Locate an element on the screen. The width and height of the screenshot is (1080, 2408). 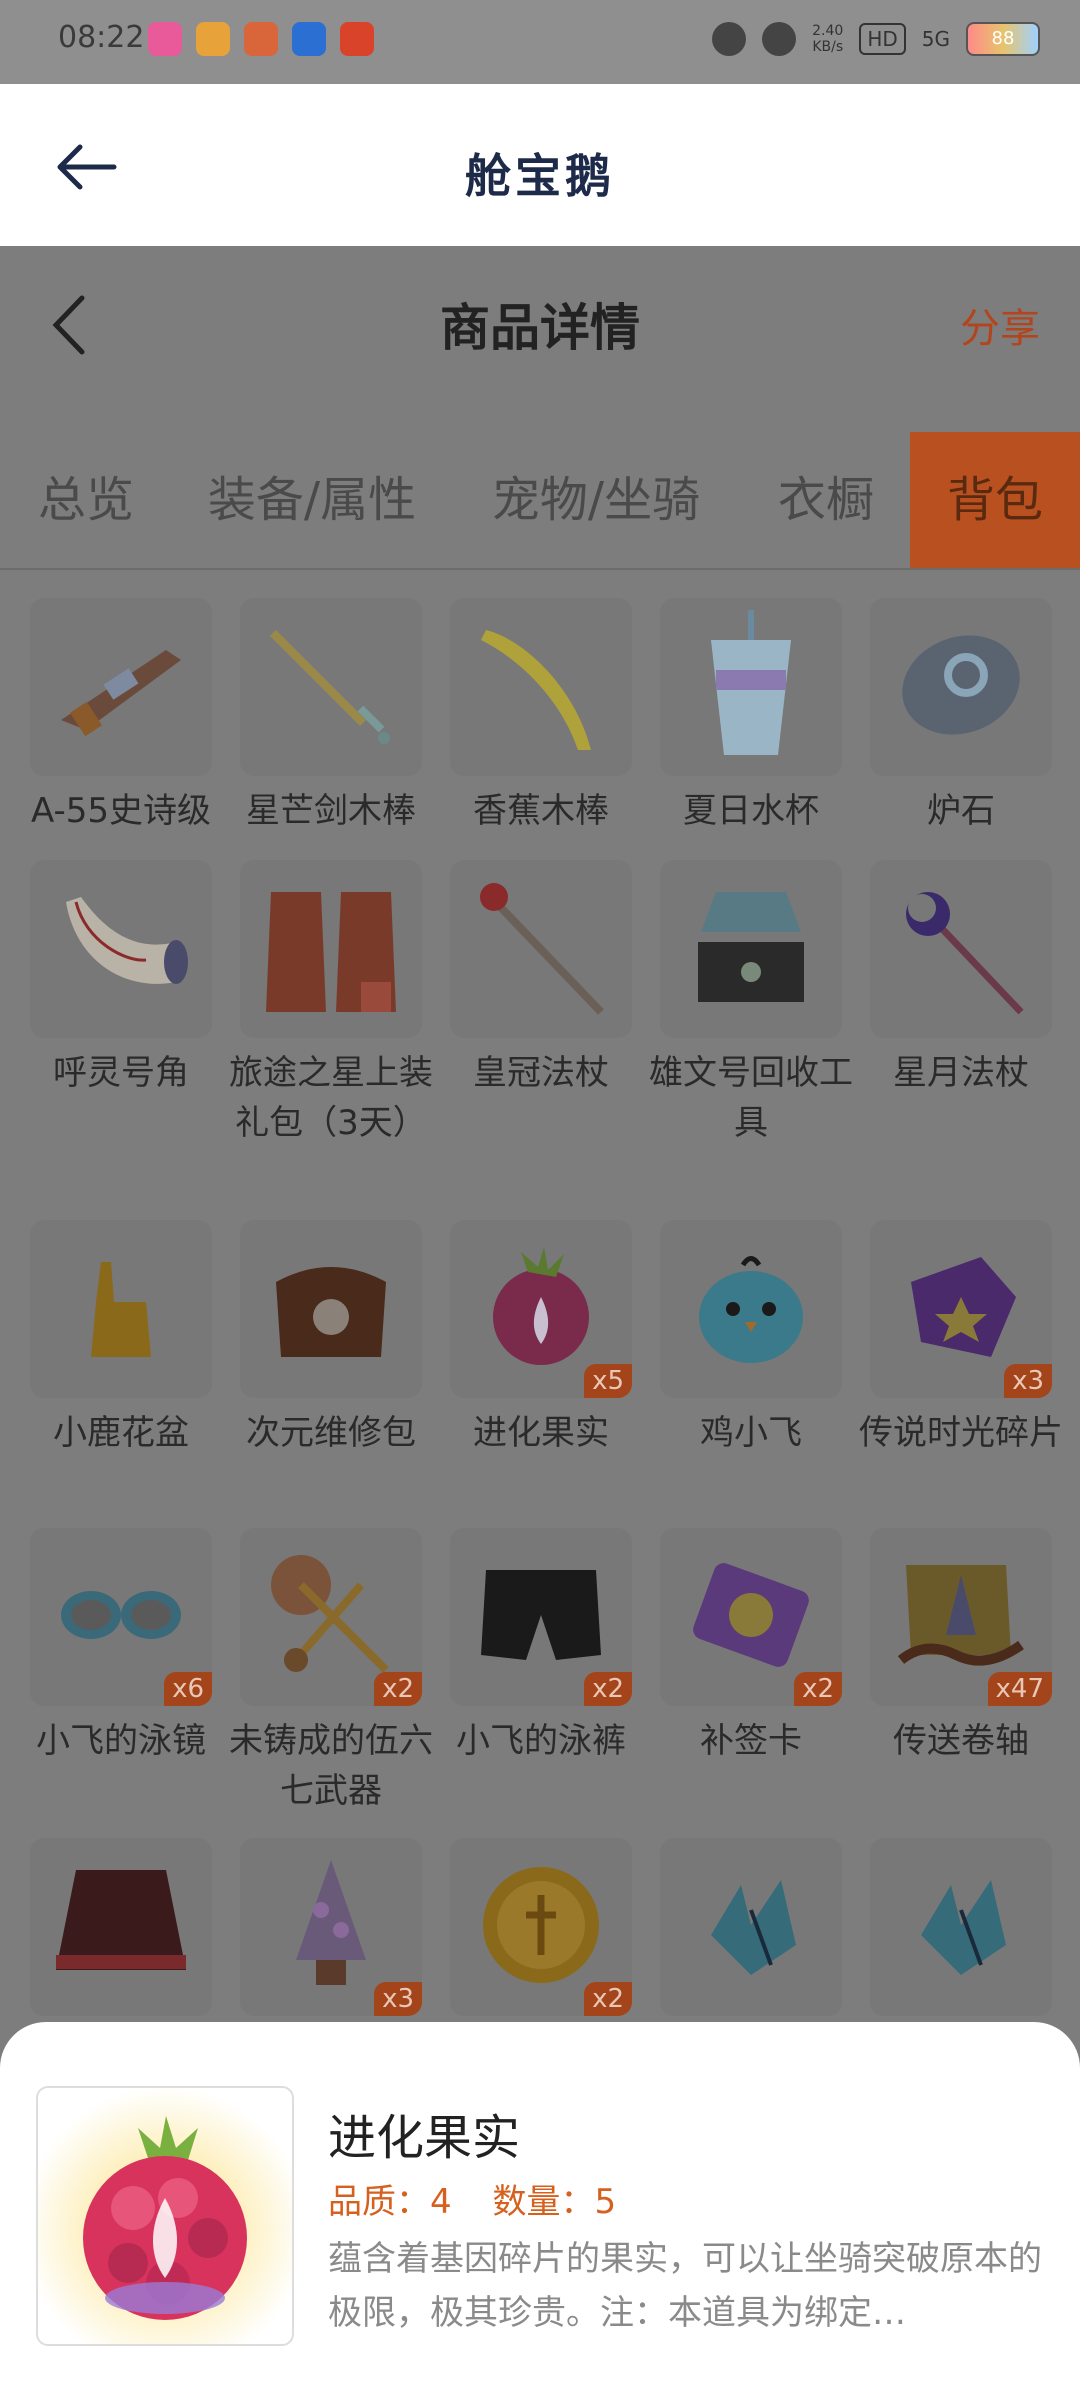
item-cell: 皇冠法杖 is located at coordinates (541, 979).